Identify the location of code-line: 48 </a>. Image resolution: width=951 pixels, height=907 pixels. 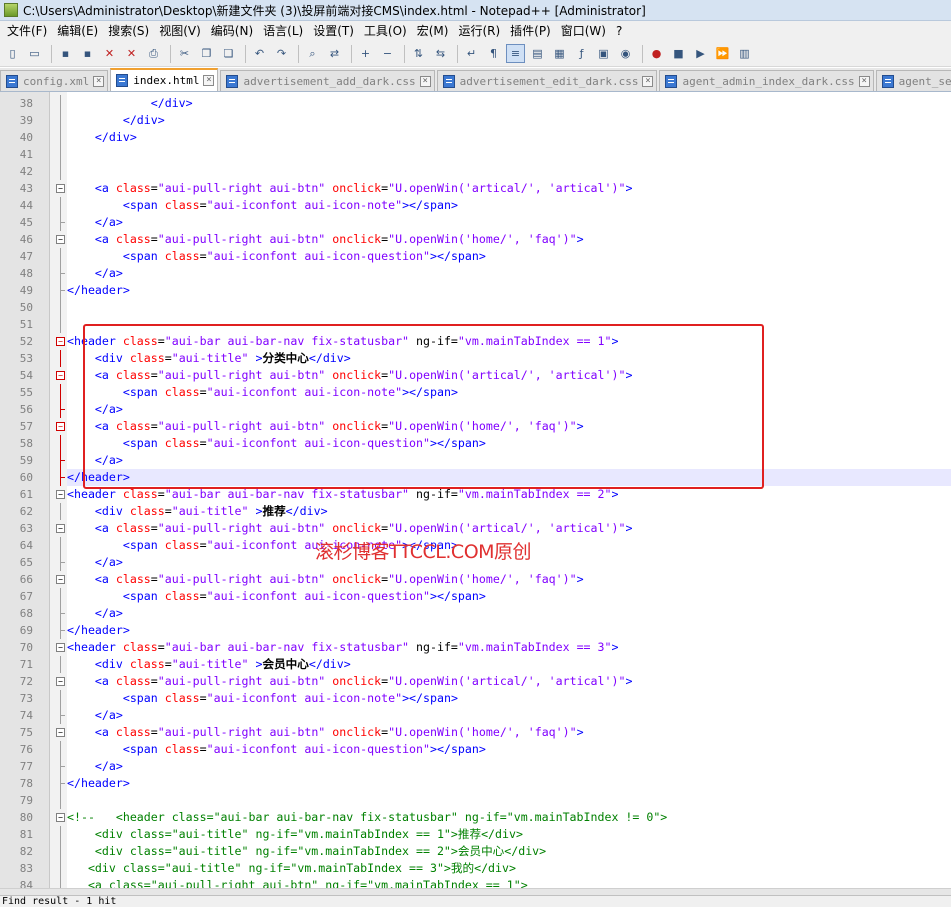
(485, 273).